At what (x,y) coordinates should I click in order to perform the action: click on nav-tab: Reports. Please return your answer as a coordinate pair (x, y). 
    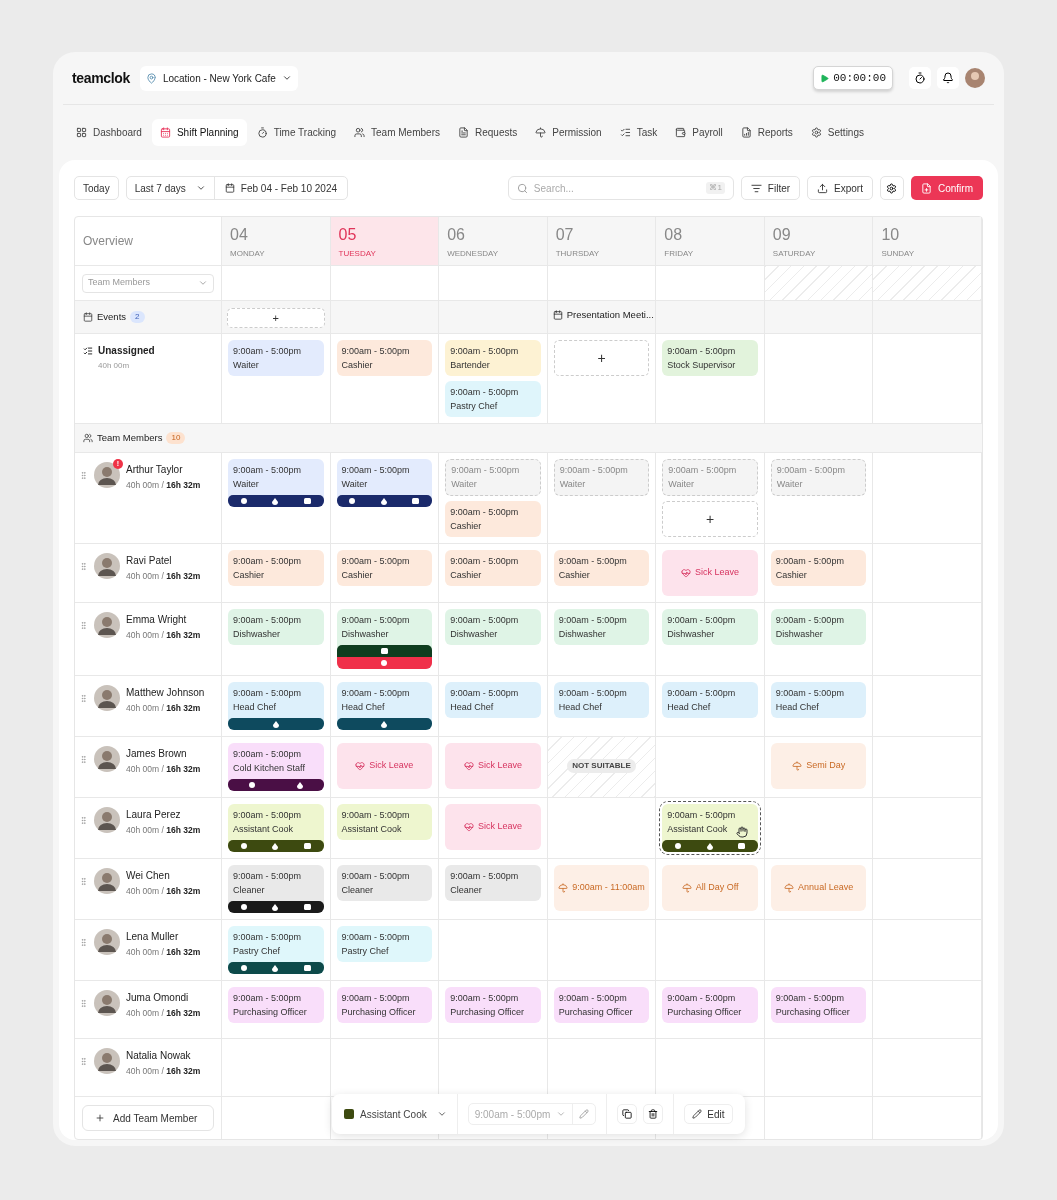
    Looking at the image, I should click on (766, 132).